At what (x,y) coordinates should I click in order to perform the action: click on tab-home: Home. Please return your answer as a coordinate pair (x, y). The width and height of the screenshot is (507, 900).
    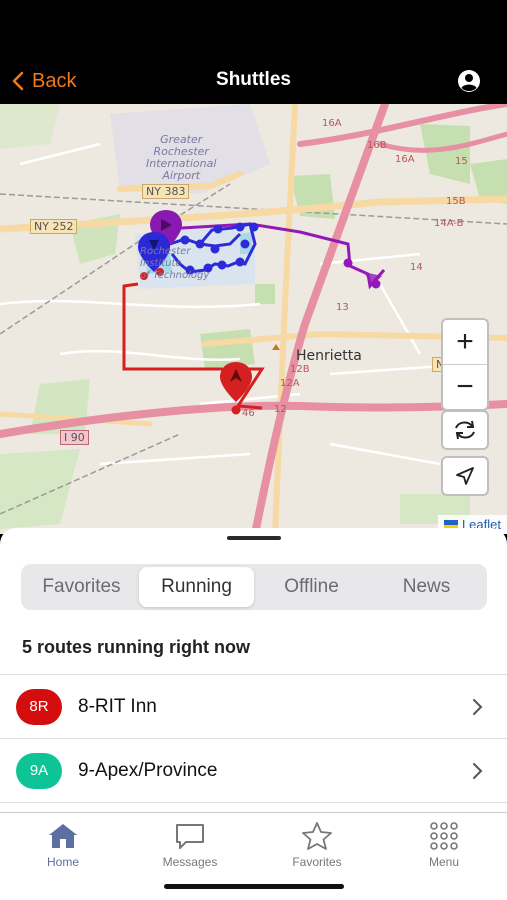
    Looking at the image, I should click on (63, 847).